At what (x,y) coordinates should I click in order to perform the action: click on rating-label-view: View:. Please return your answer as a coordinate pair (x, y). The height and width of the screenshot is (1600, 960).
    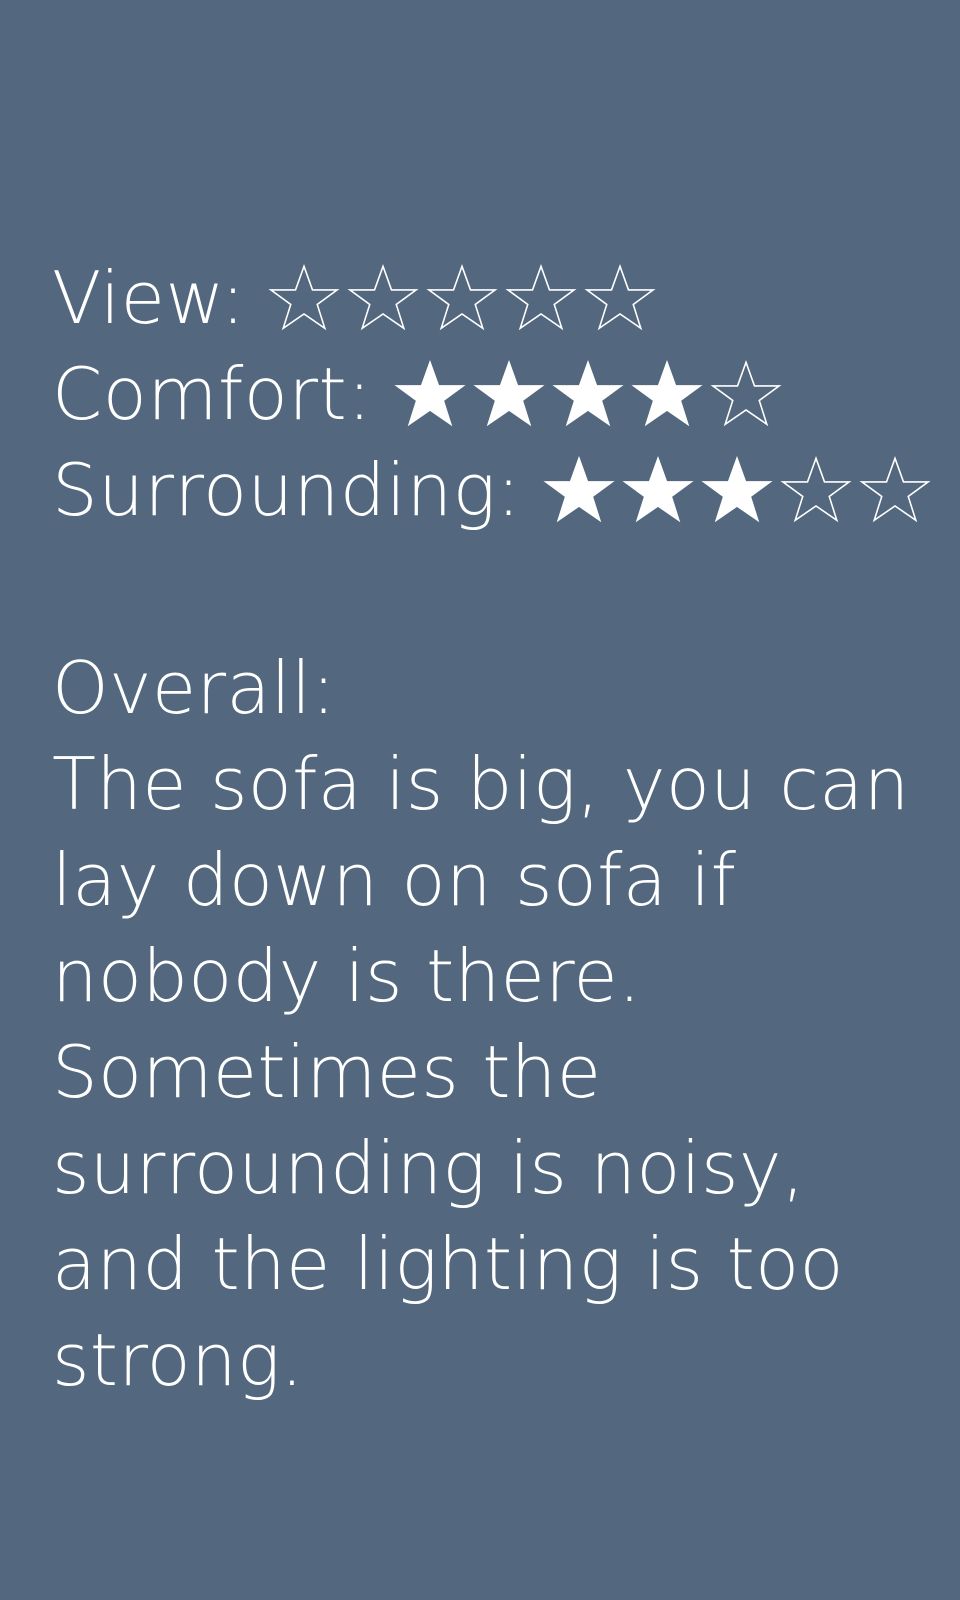
    Looking at the image, I should click on (149, 298).